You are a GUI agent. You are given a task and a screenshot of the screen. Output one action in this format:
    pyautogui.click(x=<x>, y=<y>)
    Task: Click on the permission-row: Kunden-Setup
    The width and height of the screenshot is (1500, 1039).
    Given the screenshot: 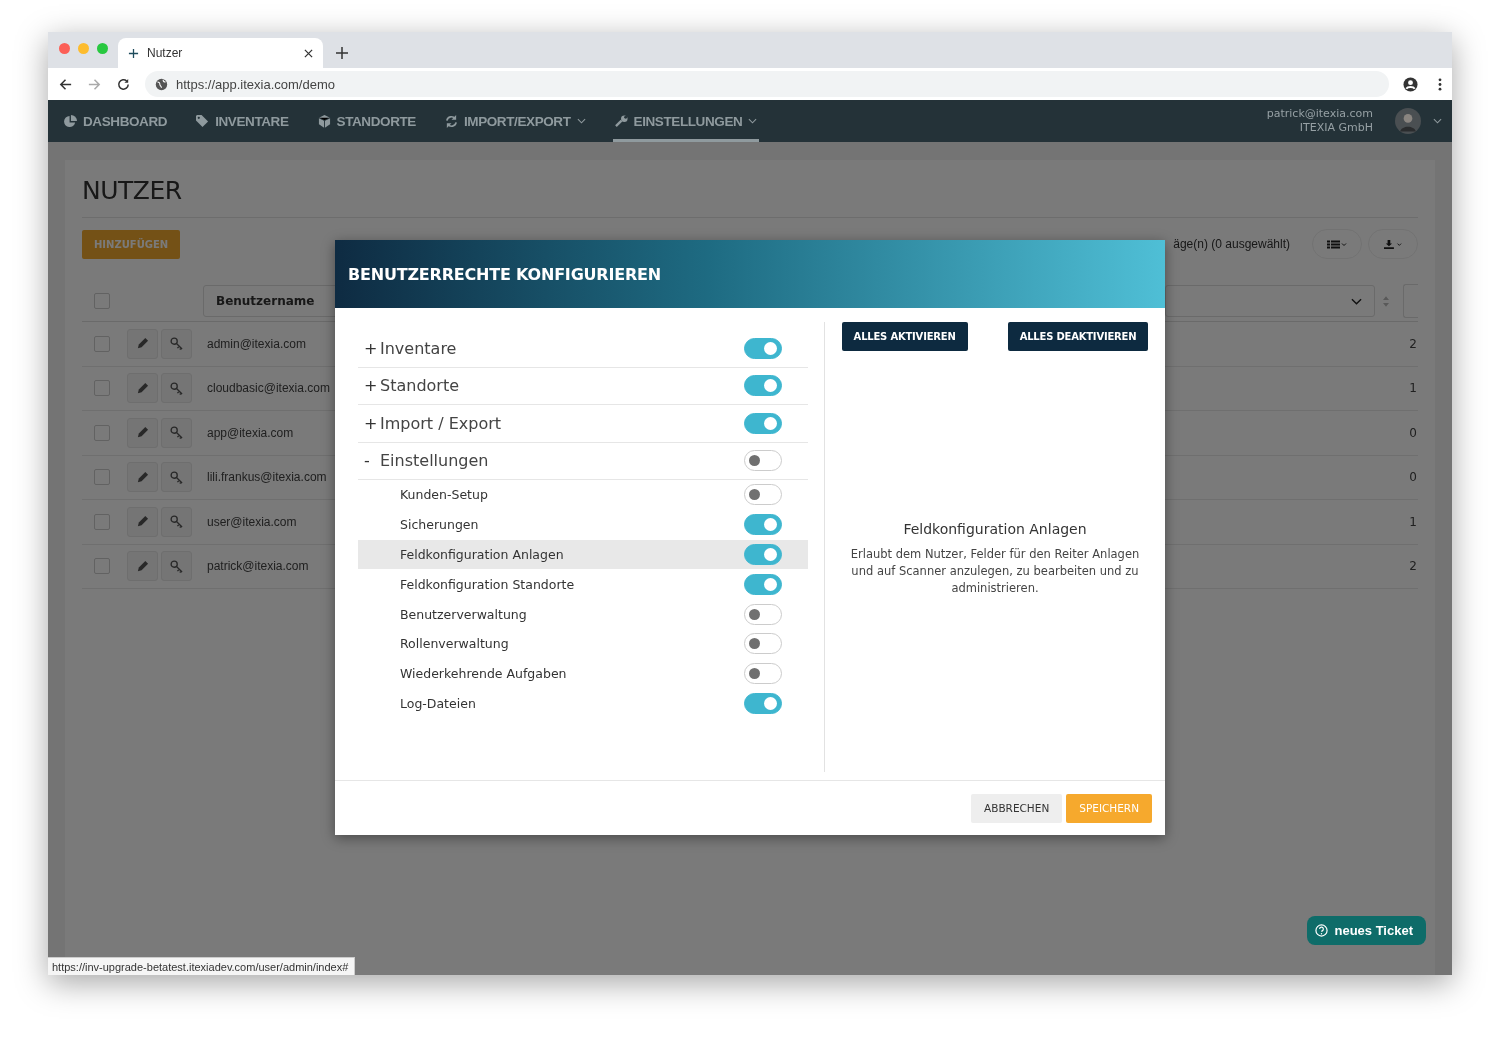 What is the action you would take?
    pyautogui.click(x=583, y=495)
    